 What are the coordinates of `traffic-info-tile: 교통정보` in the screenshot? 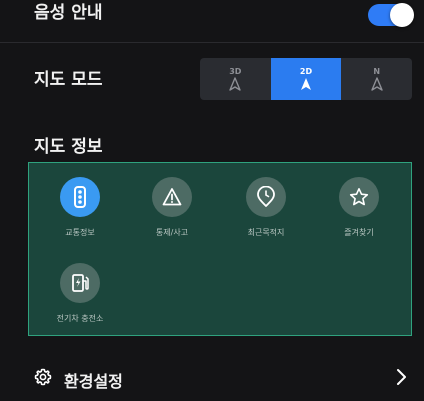 It's located at (80, 207).